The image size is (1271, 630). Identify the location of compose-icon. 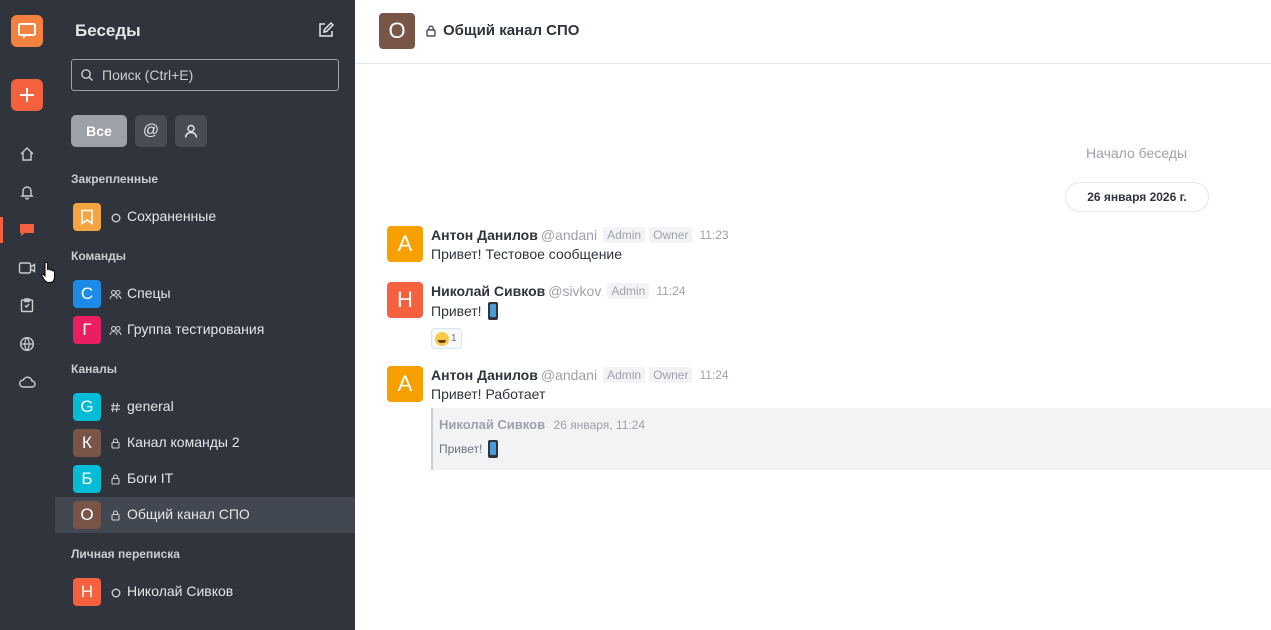
(326, 30).